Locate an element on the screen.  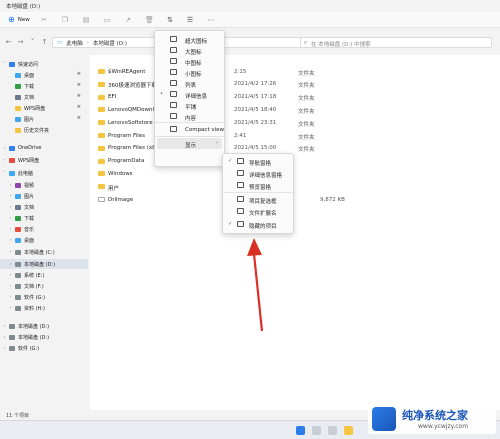
more-icon: ⋯ is located at coordinates (211, 20).